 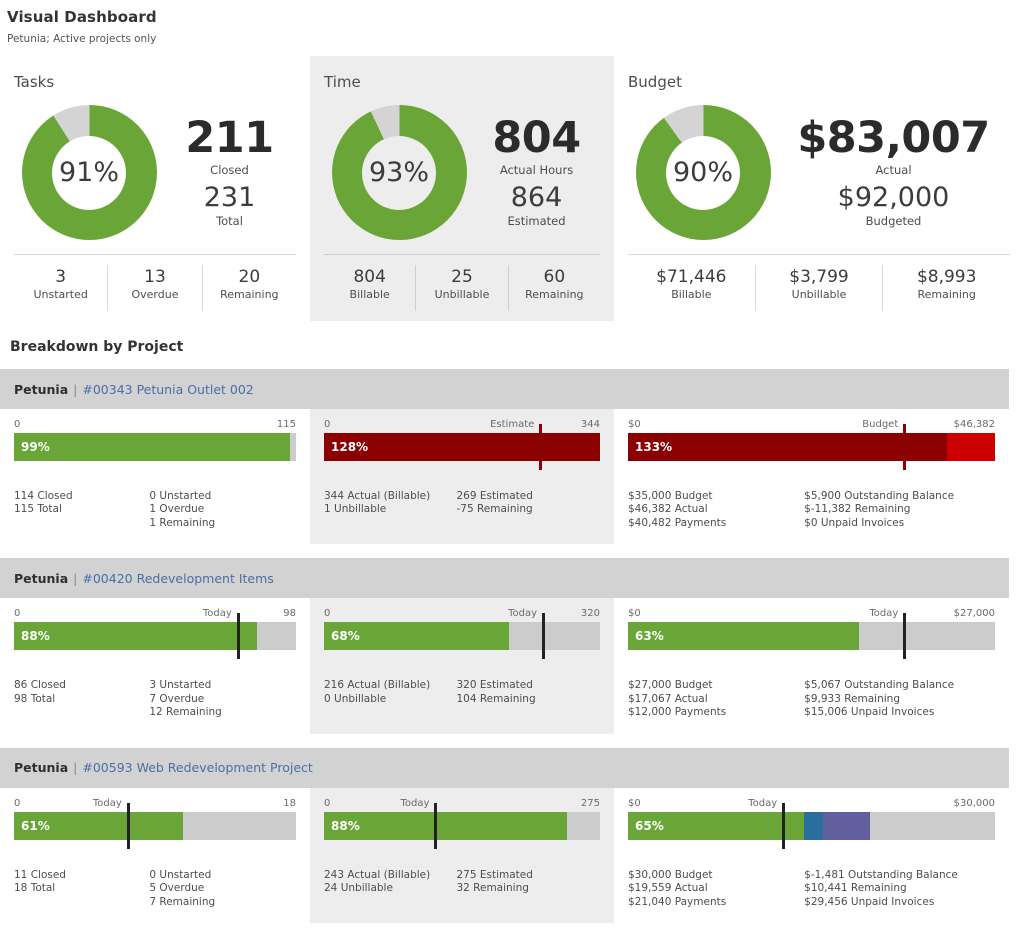 I want to click on stats-left: 344 Actual (Billable) 1 Unbillable, so click(x=390, y=503).